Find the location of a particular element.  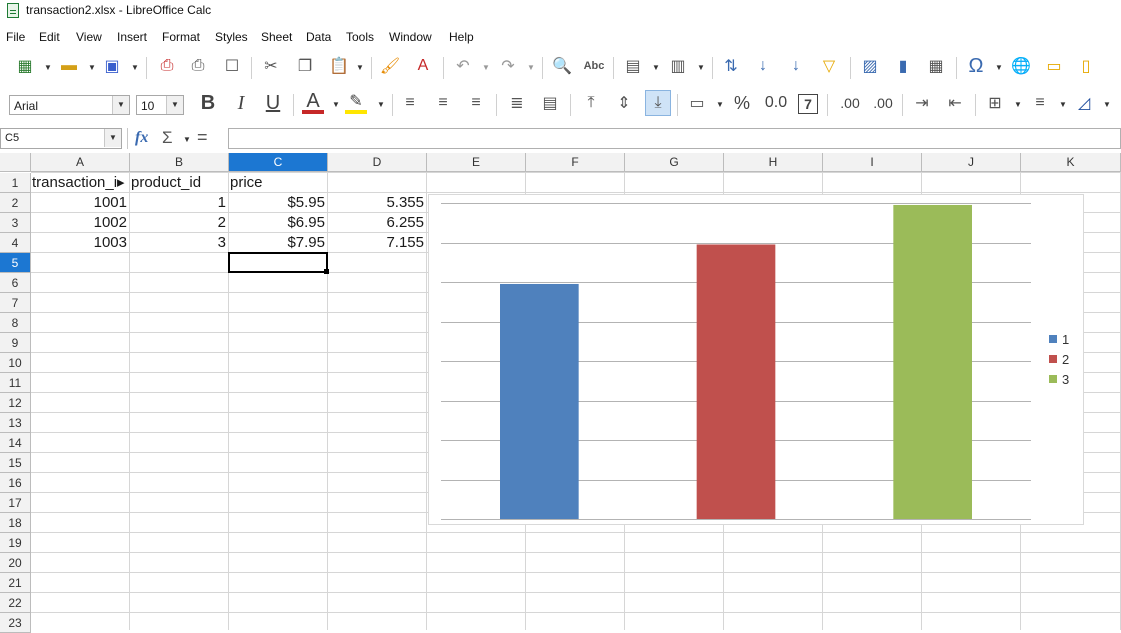

active-cell-cursor is located at coordinates (278, 262).